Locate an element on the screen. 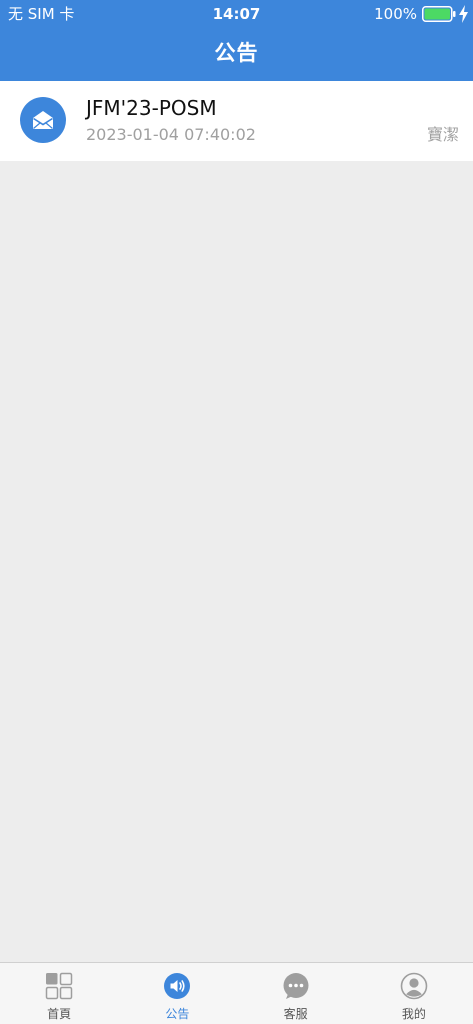  announcement-title: JFM'23-POSM is located at coordinates (151, 108).